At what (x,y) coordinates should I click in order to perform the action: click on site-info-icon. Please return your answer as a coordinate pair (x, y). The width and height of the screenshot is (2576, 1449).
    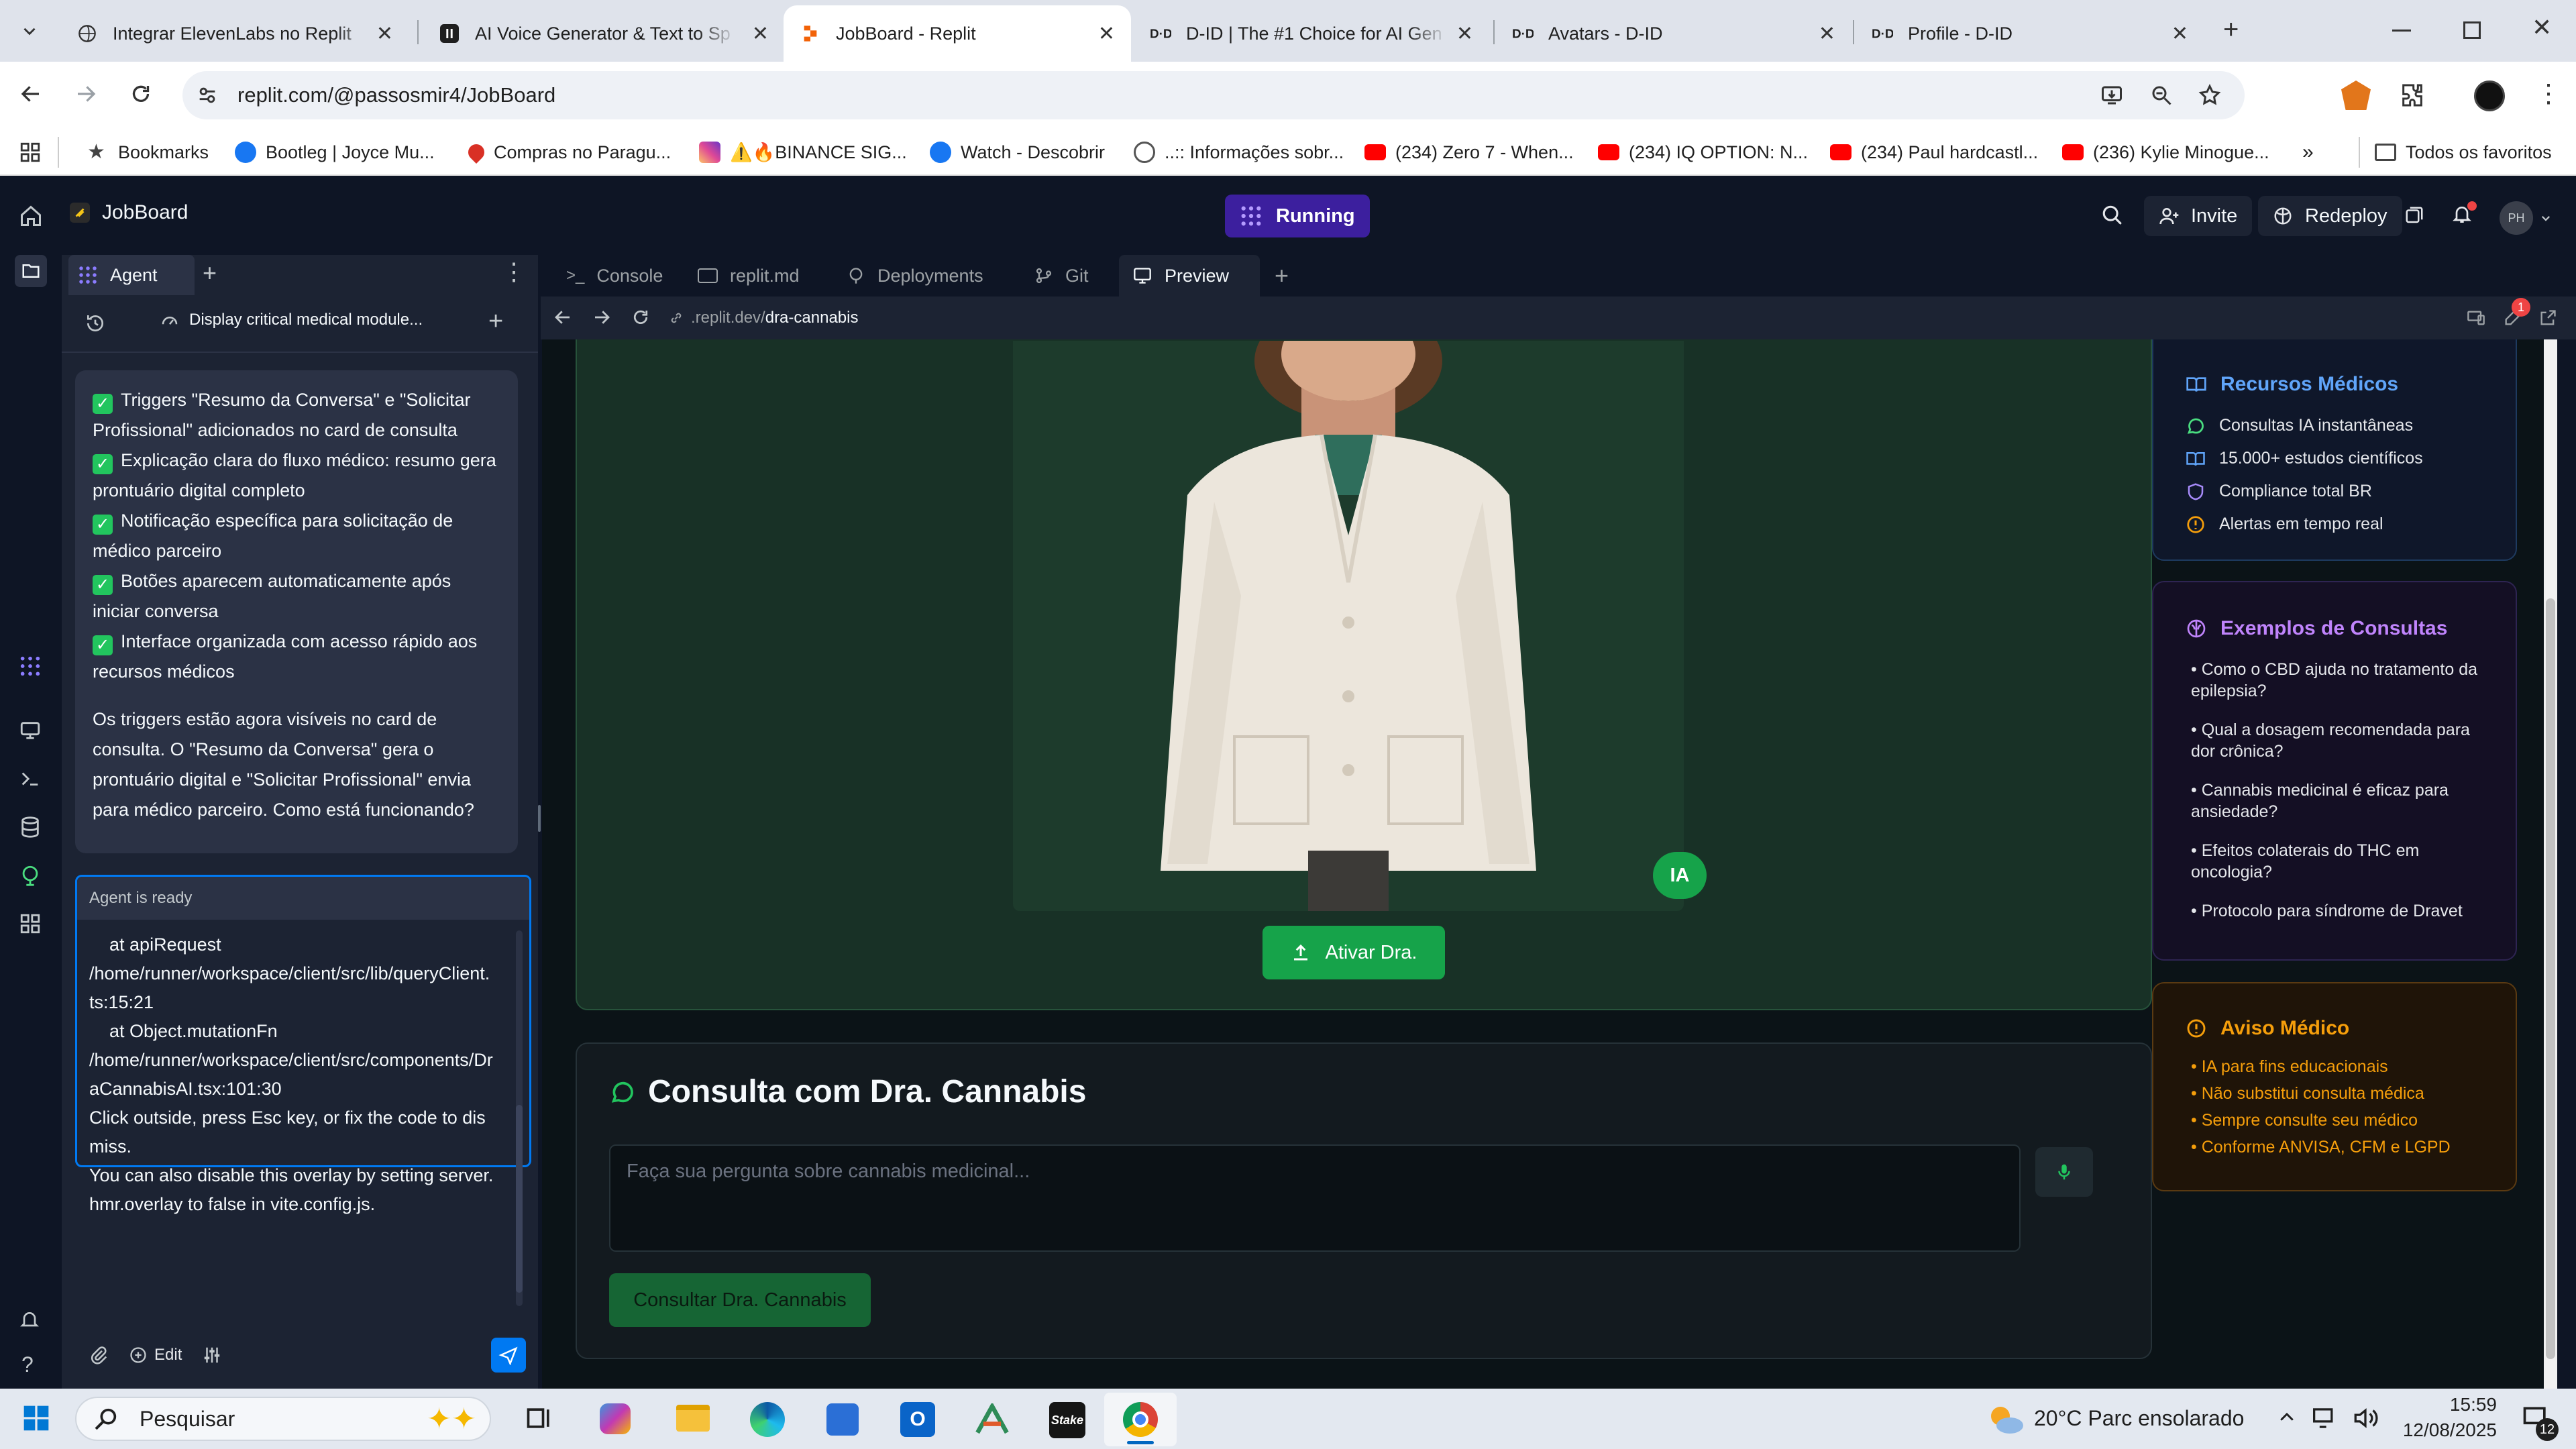
    Looking at the image, I should click on (207, 95).